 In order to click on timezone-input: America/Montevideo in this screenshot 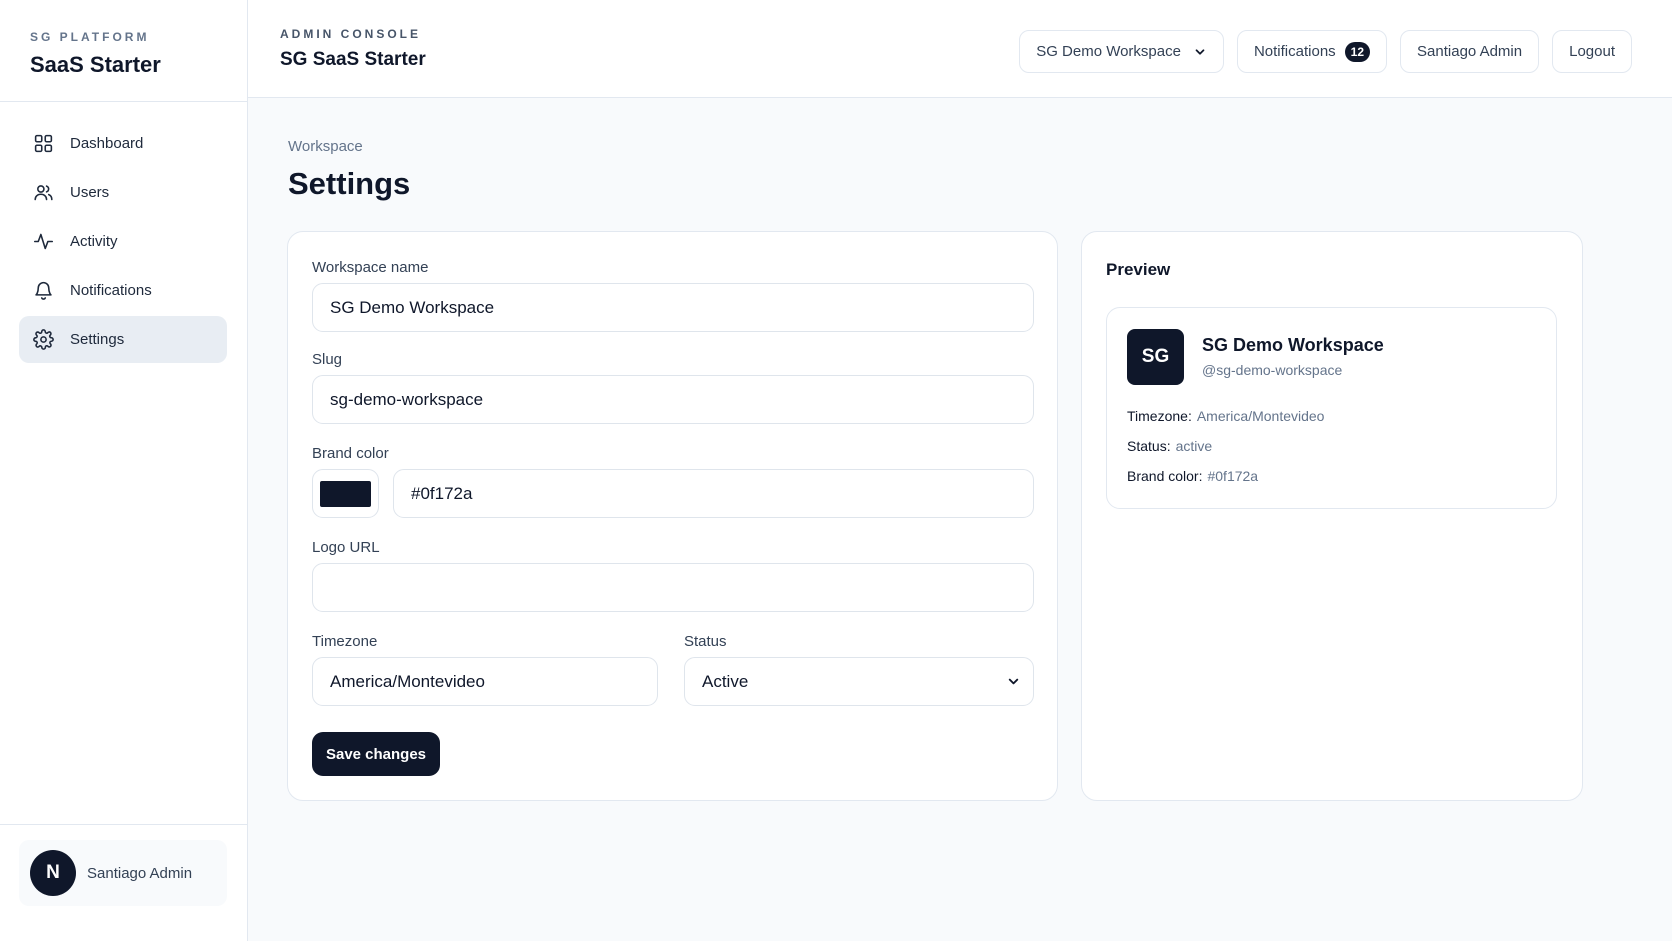, I will do `click(485, 681)`.